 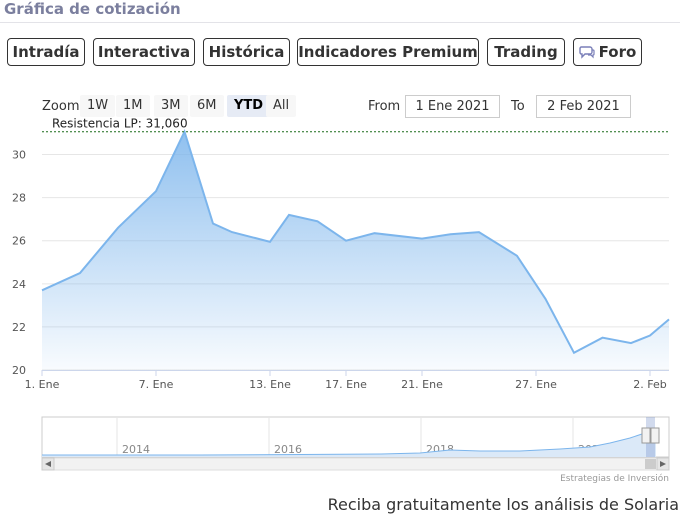 I want to click on x-tick-label: 1. Ene, so click(x=42, y=384).